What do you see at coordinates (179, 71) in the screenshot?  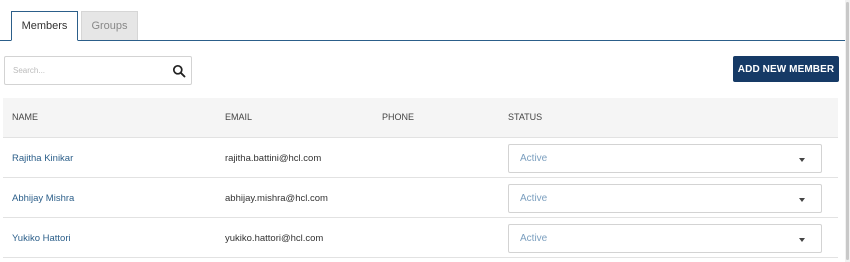 I see `search-icon` at bounding box center [179, 71].